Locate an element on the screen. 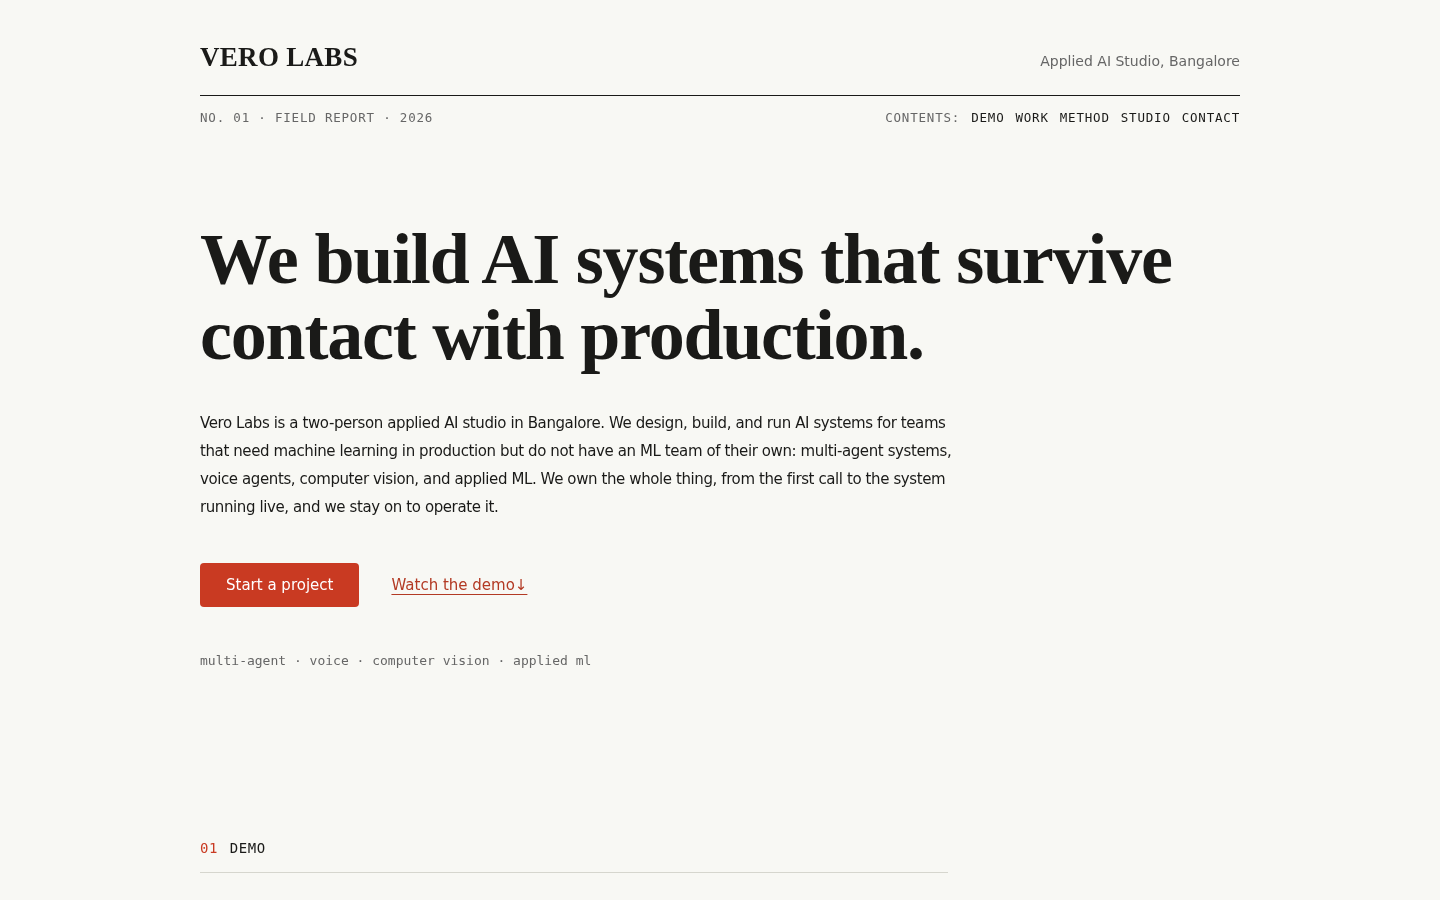  logo: VERO LABS is located at coordinates (279, 57).